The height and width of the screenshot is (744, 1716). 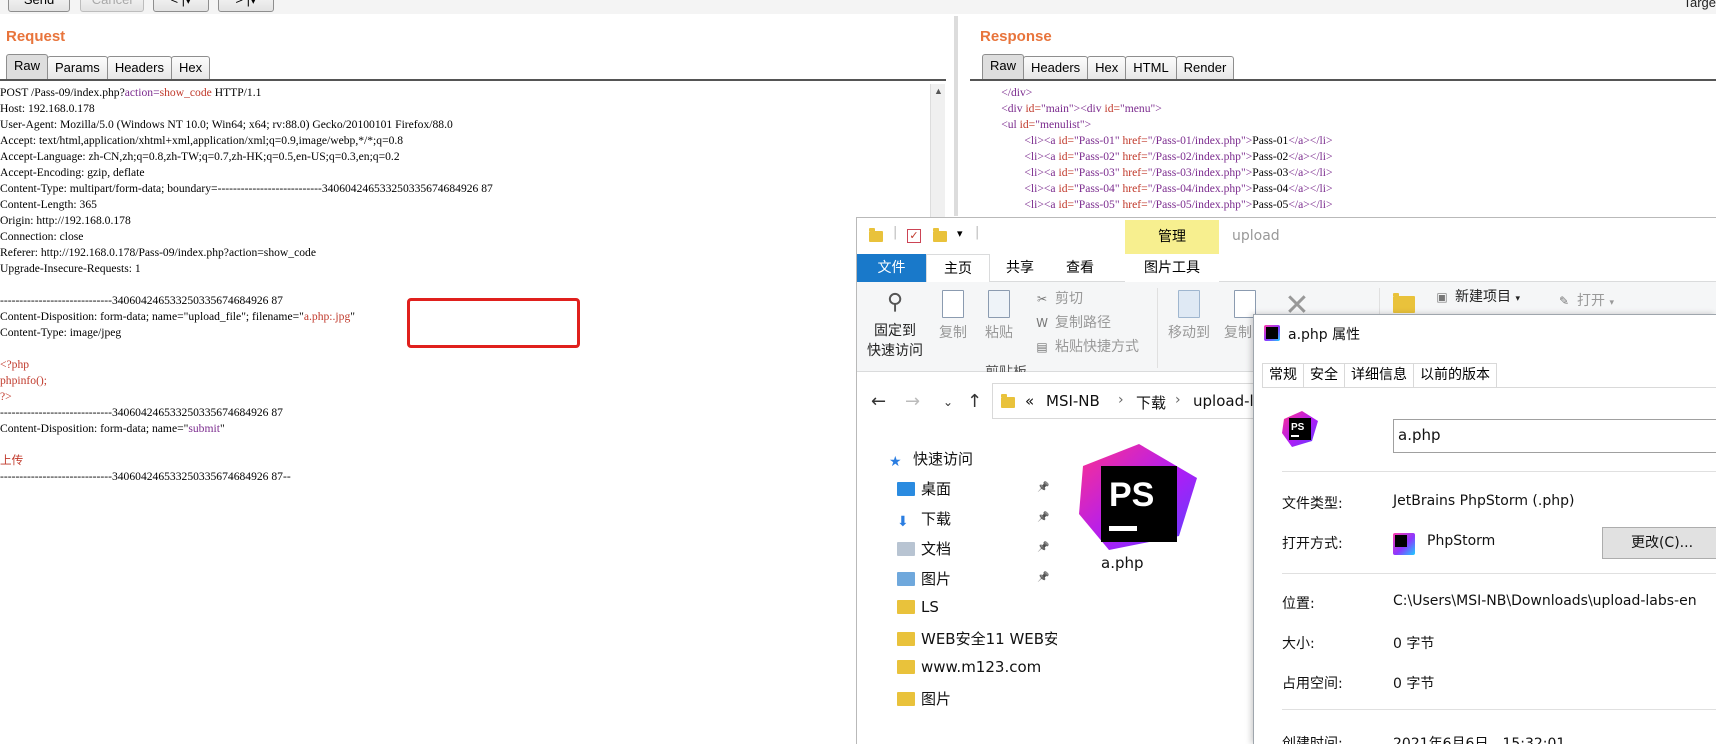 What do you see at coordinates (1414, 684) in the screenshot?
I see `size-on-disk-value: 0 字节` at bounding box center [1414, 684].